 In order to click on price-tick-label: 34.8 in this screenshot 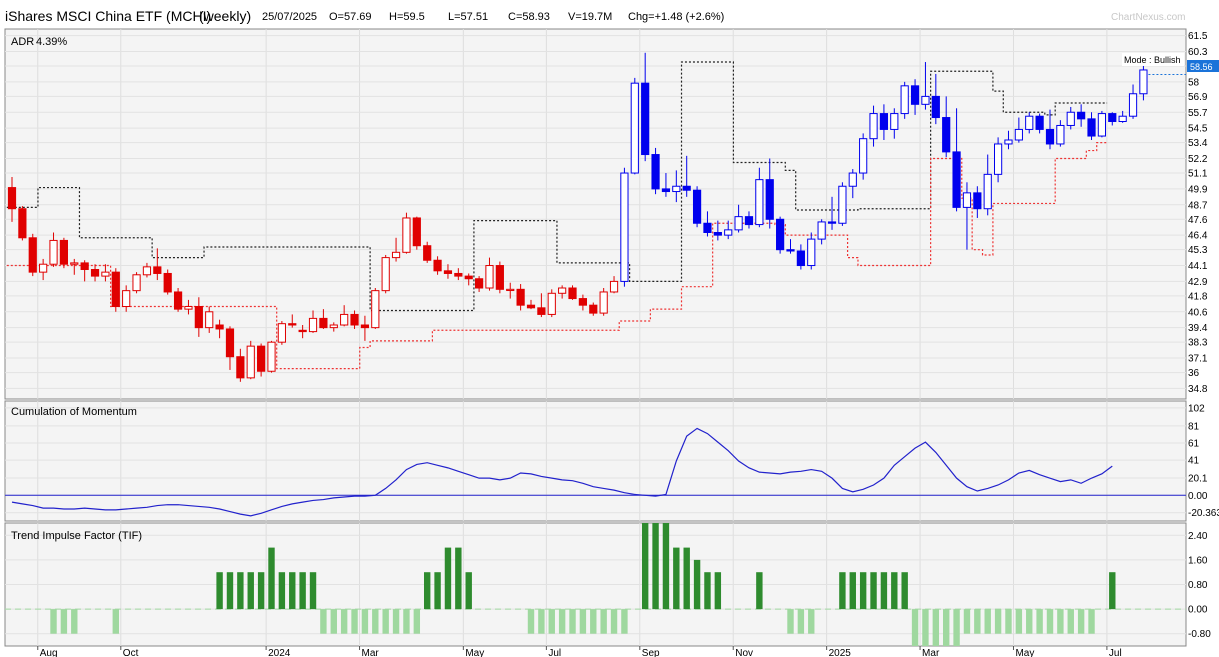, I will do `click(1198, 389)`.